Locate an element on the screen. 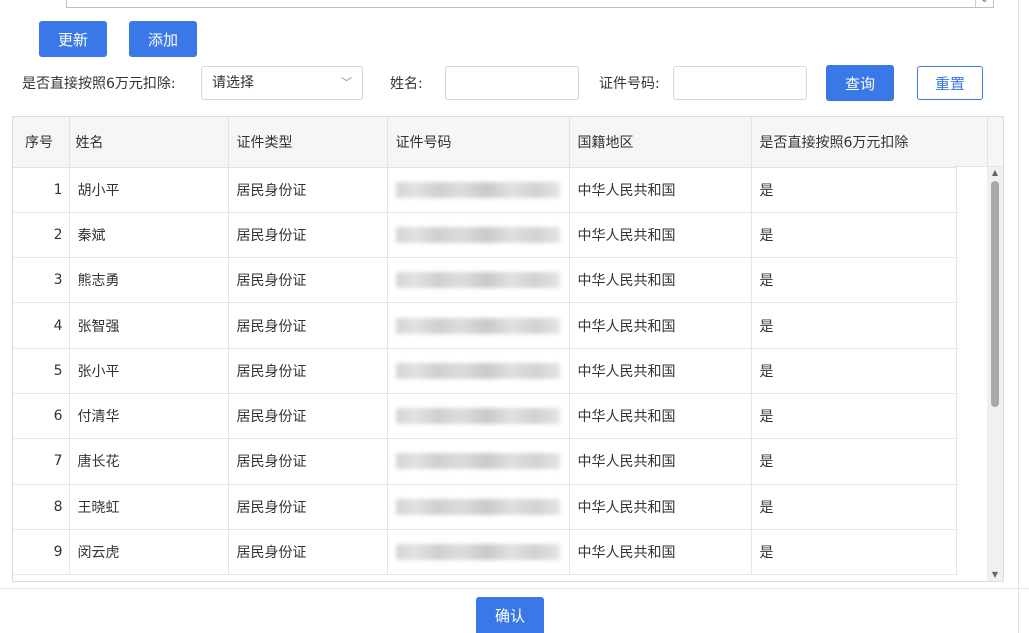 The height and width of the screenshot is (633, 1029). top-field: ⌄ is located at coordinates (530, 4).